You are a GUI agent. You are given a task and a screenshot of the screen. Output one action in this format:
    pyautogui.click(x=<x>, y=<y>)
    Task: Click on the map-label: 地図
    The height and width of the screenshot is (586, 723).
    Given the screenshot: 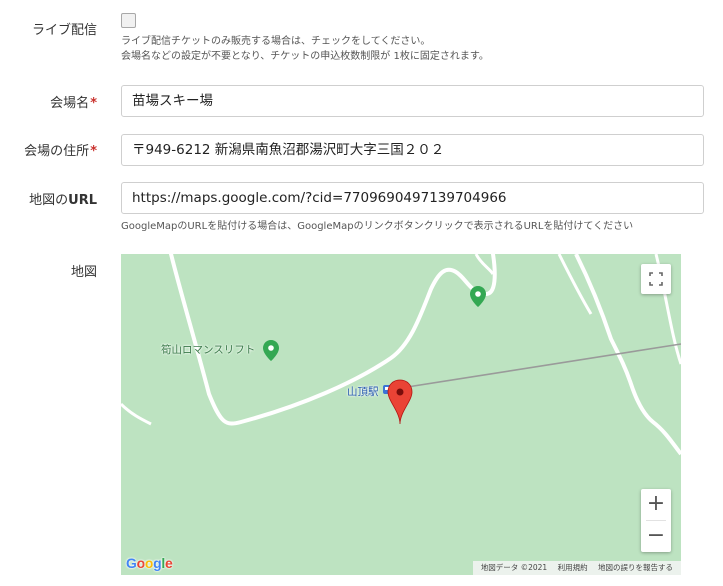 What is the action you would take?
    pyautogui.click(x=83, y=272)
    